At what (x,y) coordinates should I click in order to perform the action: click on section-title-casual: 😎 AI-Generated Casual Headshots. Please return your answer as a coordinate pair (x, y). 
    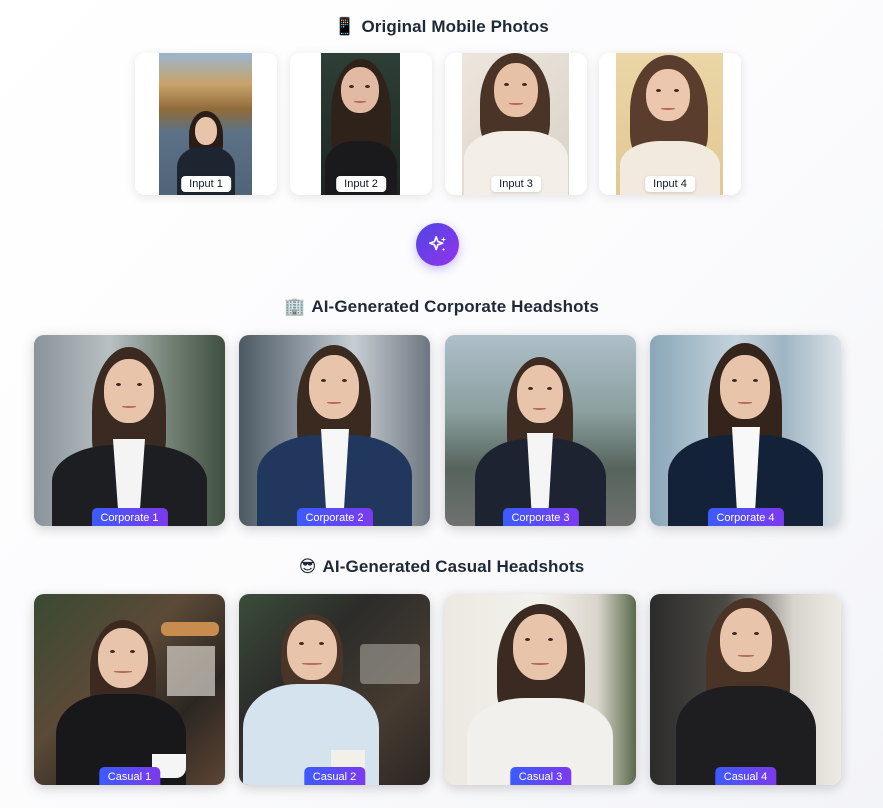
    Looking at the image, I should click on (441, 567).